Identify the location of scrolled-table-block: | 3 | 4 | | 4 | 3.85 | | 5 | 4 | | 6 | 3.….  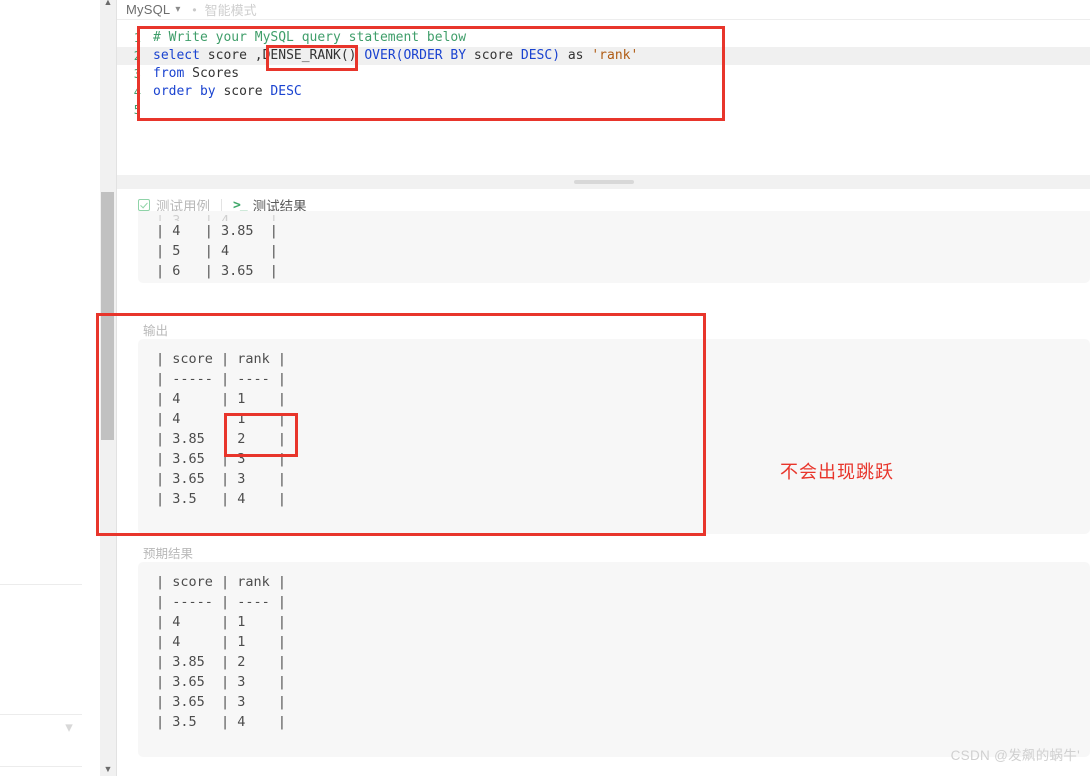
(614, 247).